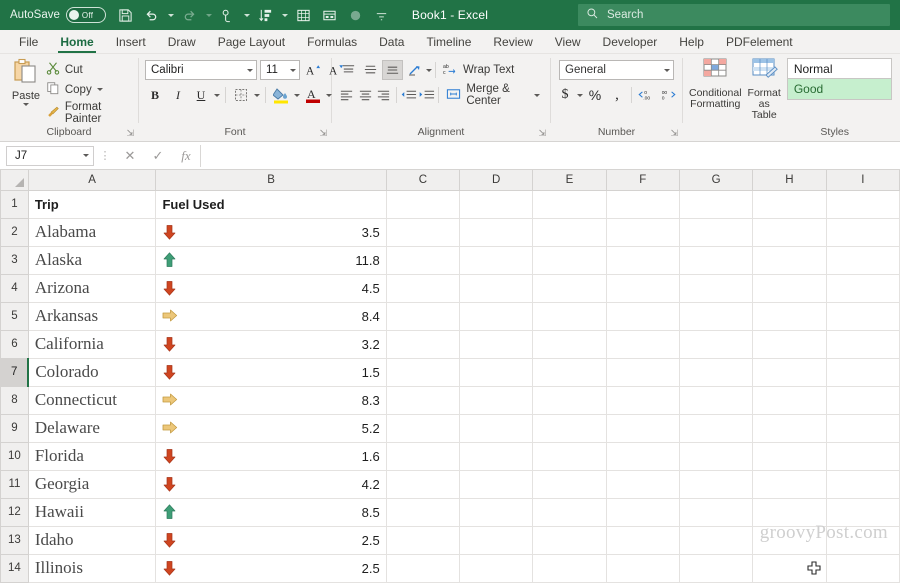 This screenshot has height=583, width=900. I want to click on cell-E1, so click(569, 204).